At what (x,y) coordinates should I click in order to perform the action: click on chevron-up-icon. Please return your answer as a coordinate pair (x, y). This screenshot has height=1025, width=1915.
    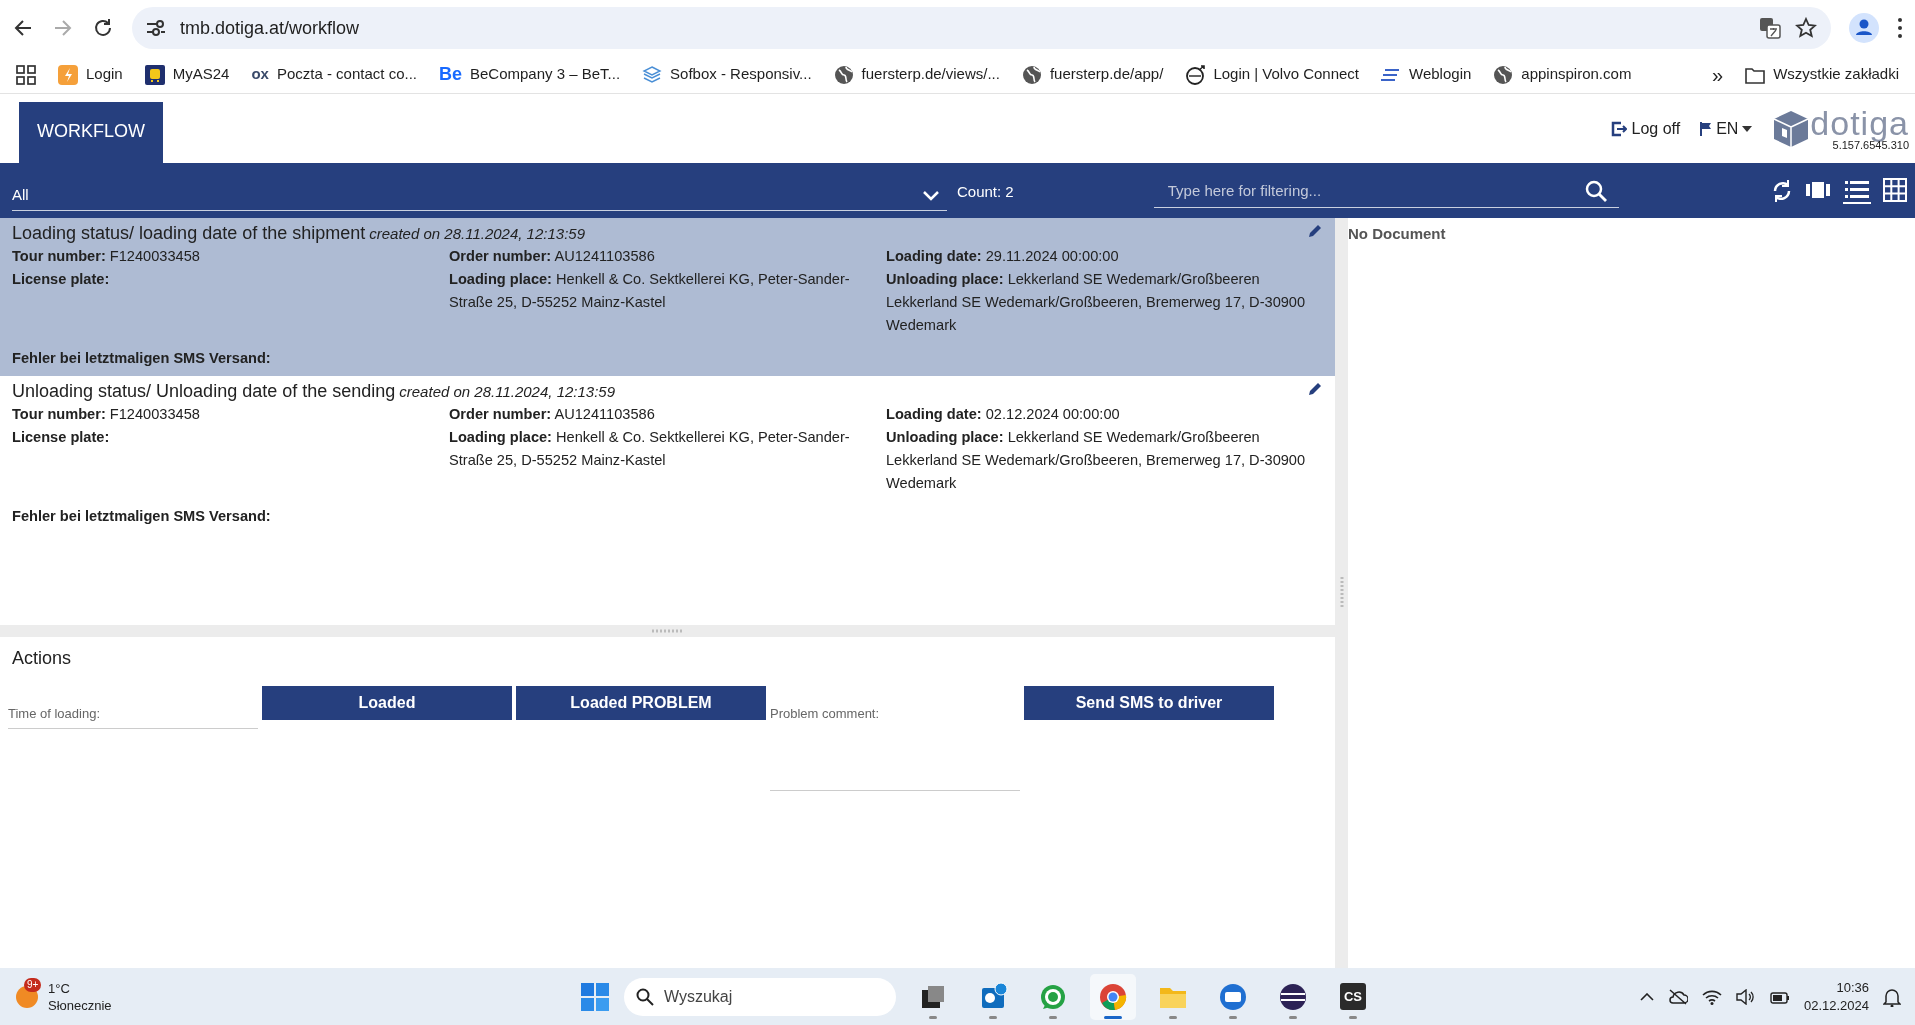
    Looking at the image, I should click on (1646, 996).